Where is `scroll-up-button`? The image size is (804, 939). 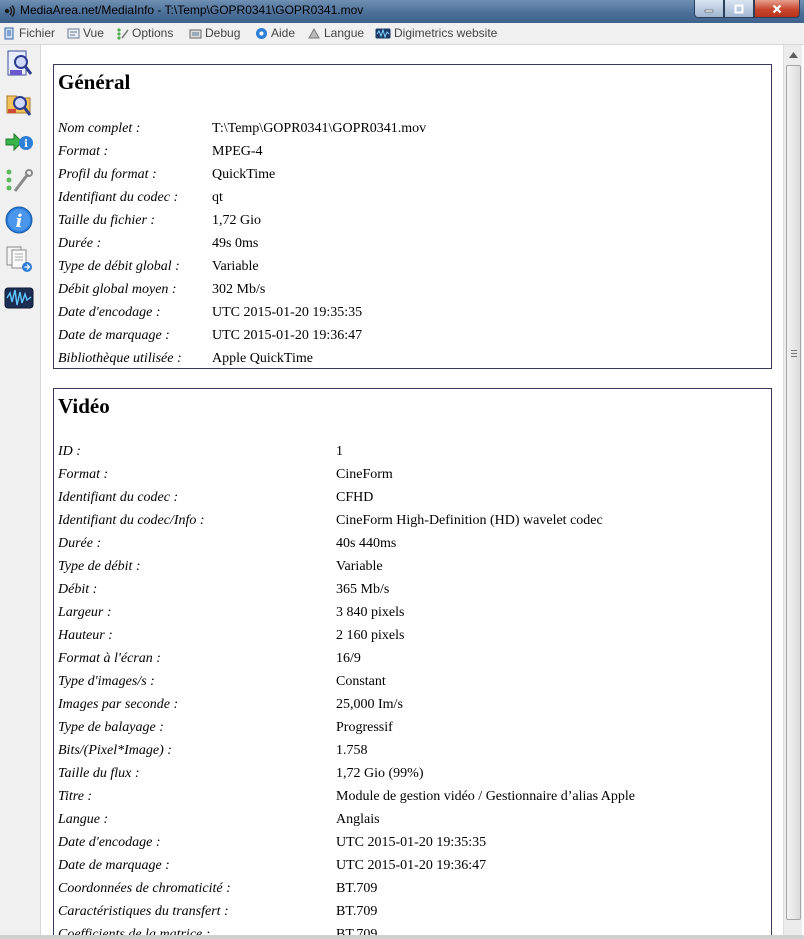
scroll-up-button is located at coordinates (793, 55).